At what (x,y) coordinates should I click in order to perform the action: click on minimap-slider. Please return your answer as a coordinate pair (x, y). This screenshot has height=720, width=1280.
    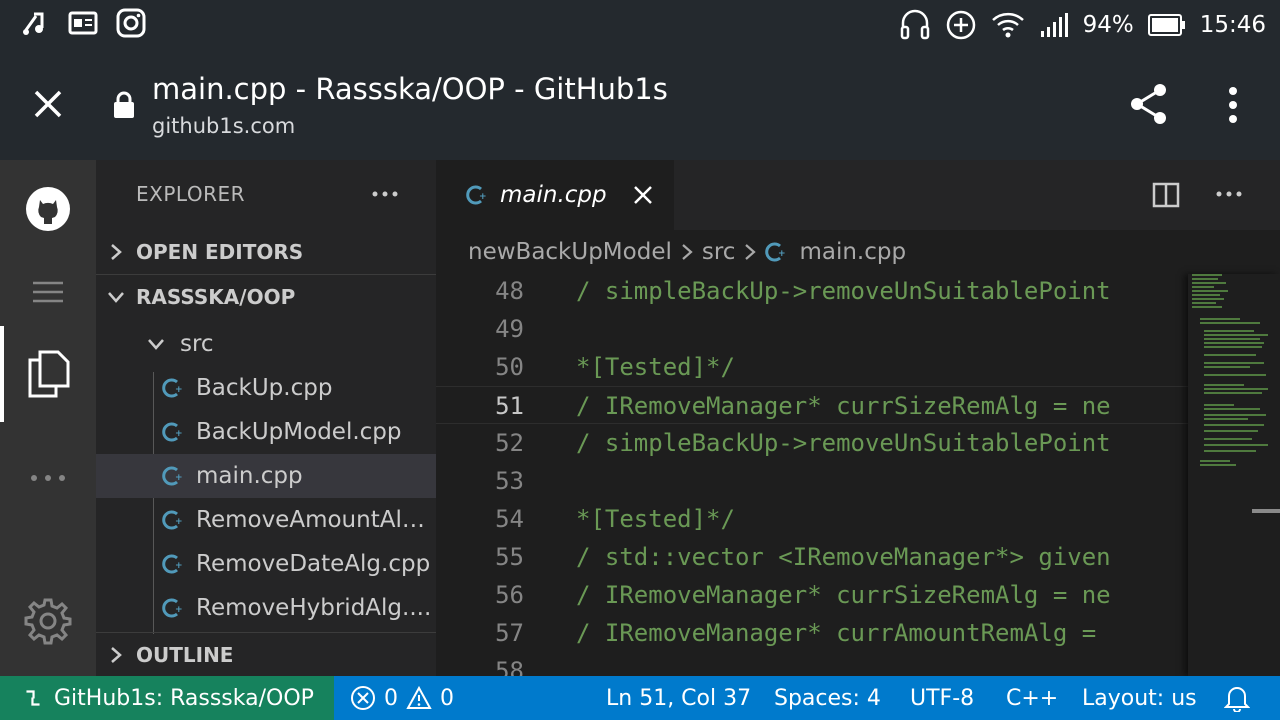
    Looking at the image, I should click on (1266, 511).